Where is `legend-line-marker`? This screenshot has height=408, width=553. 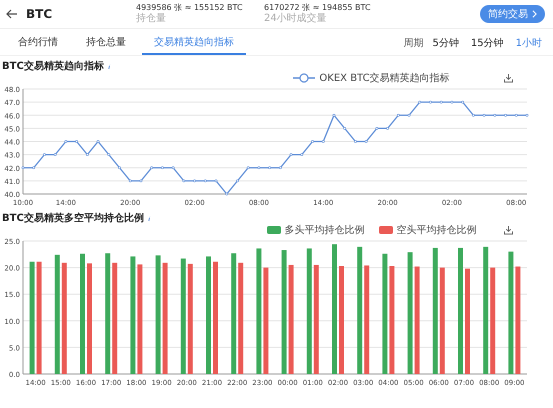
legend-line-marker is located at coordinates (304, 78).